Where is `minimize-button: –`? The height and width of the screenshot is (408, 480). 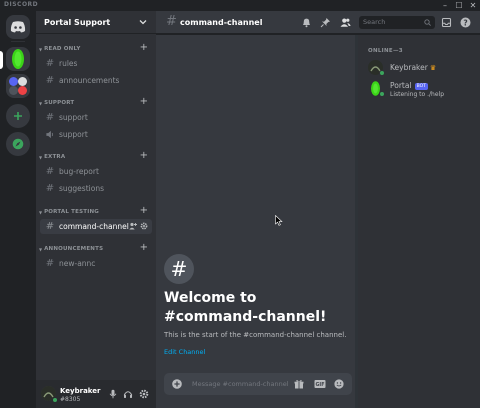
minimize-button: – is located at coordinates (445, 5).